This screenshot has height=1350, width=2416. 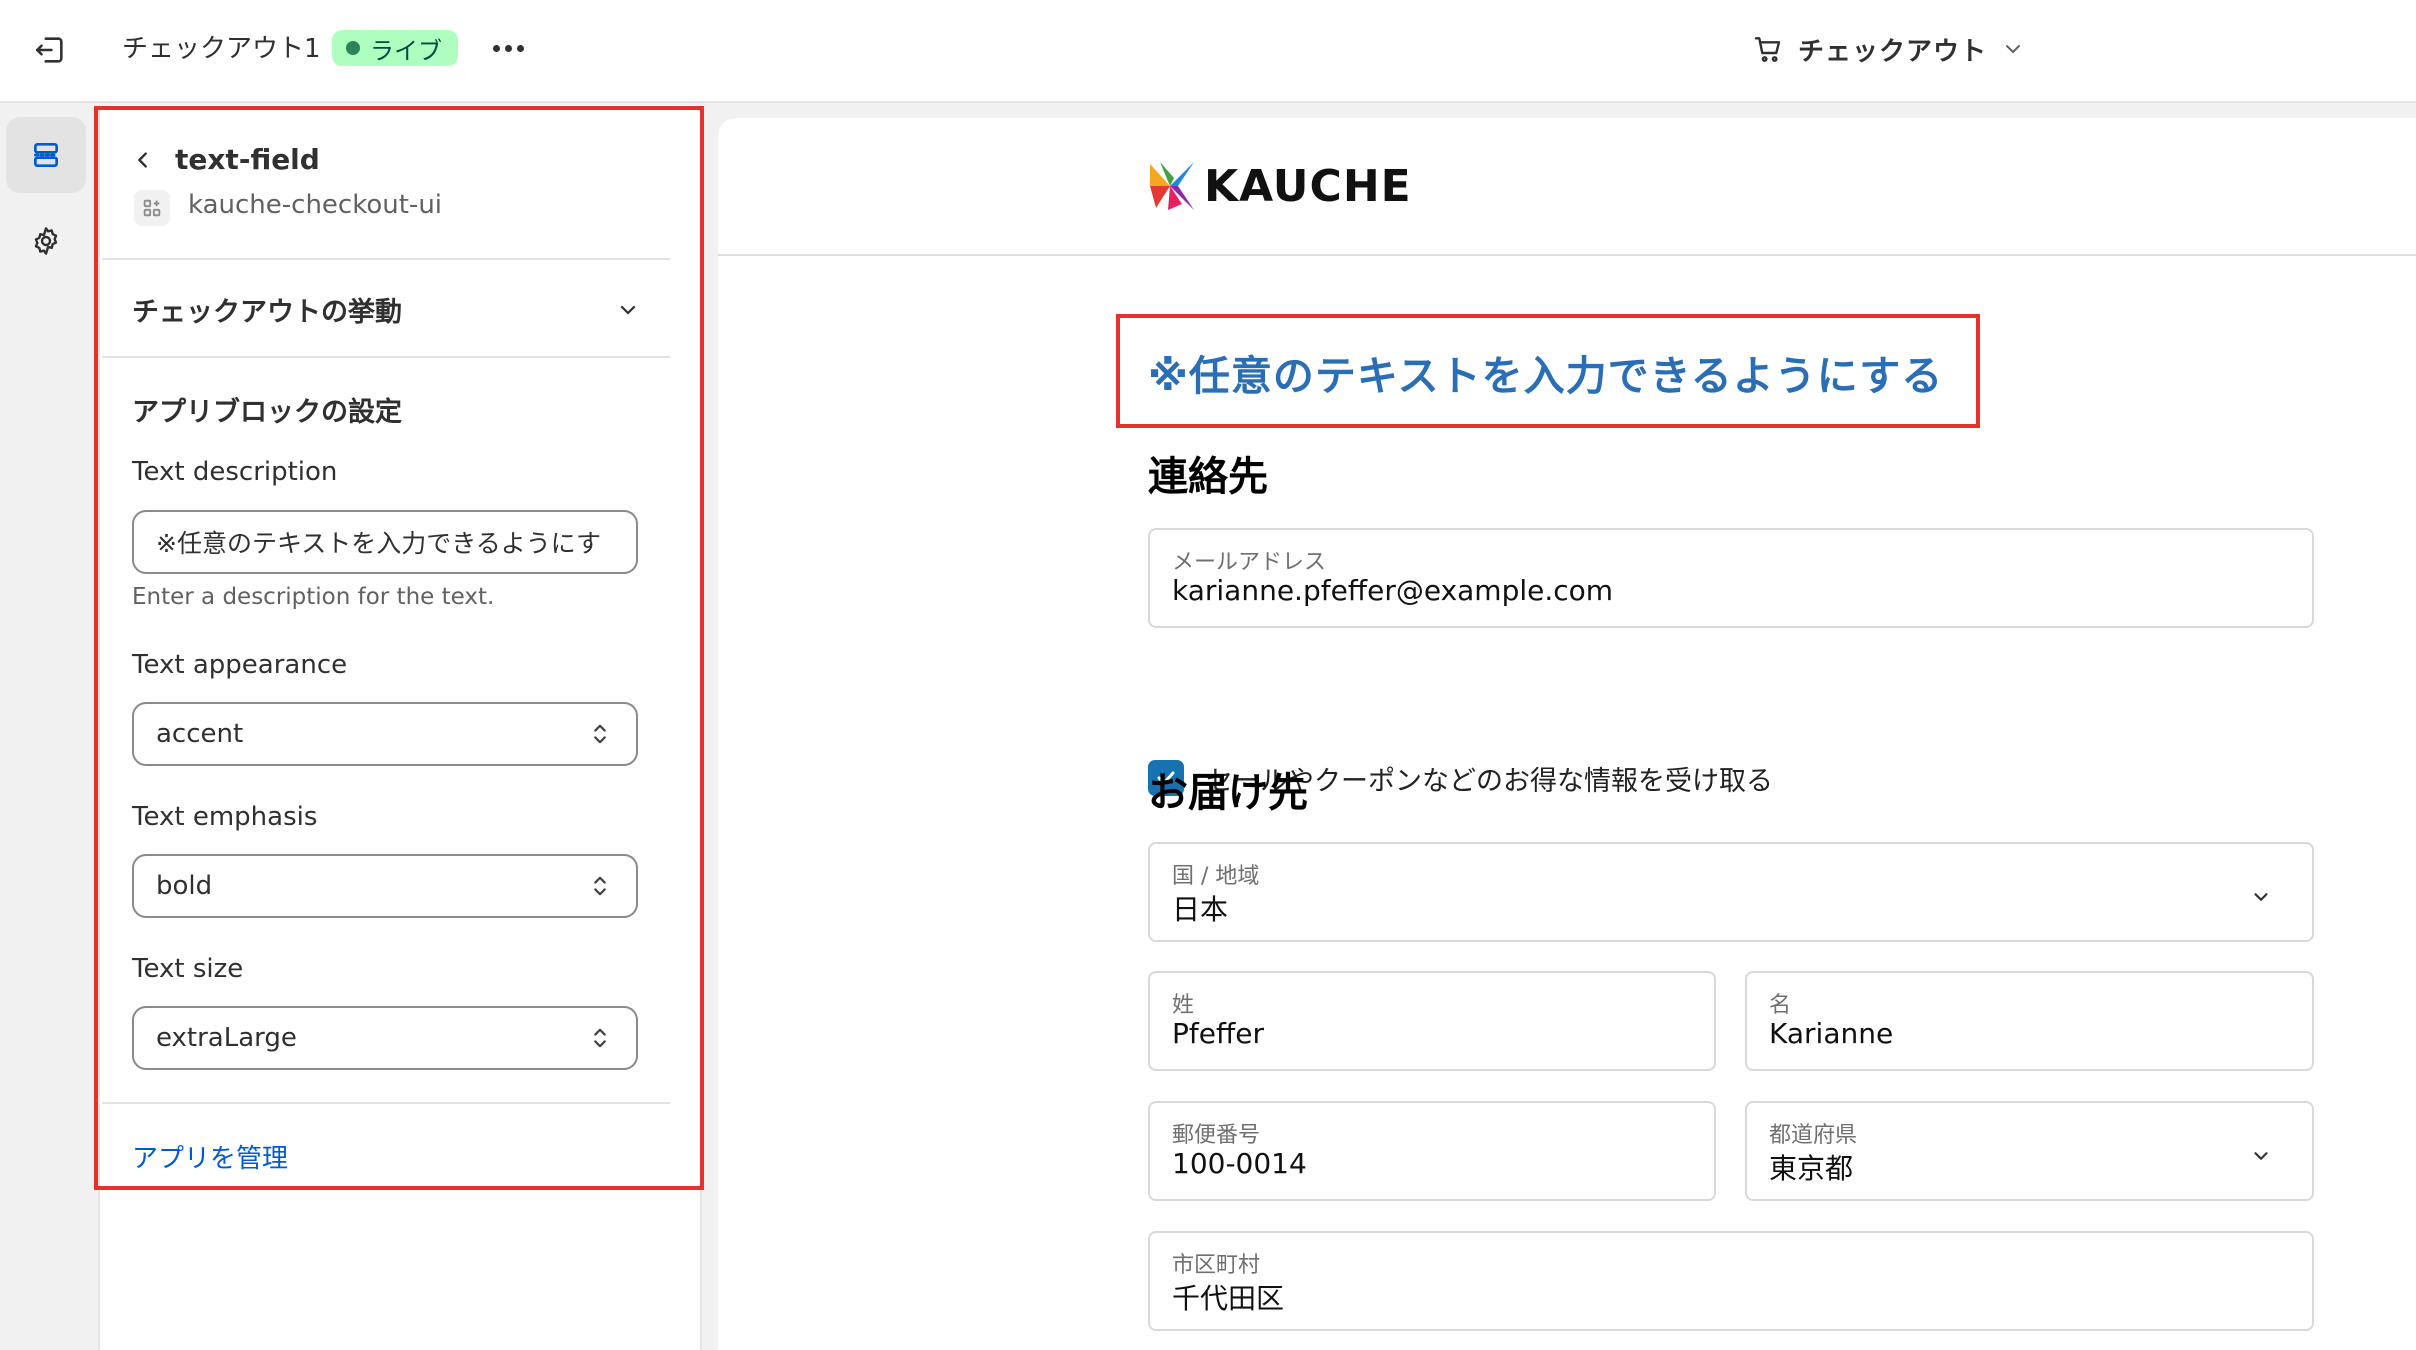 What do you see at coordinates (313, 597) in the screenshot?
I see `text-description-help: Enter a description for the text.` at bounding box center [313, 597].